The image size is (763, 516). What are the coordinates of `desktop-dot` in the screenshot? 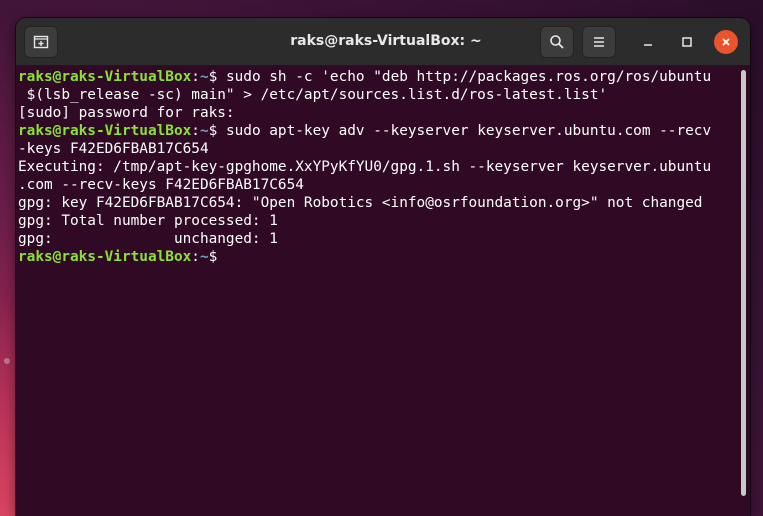 It's located at (7, 361).